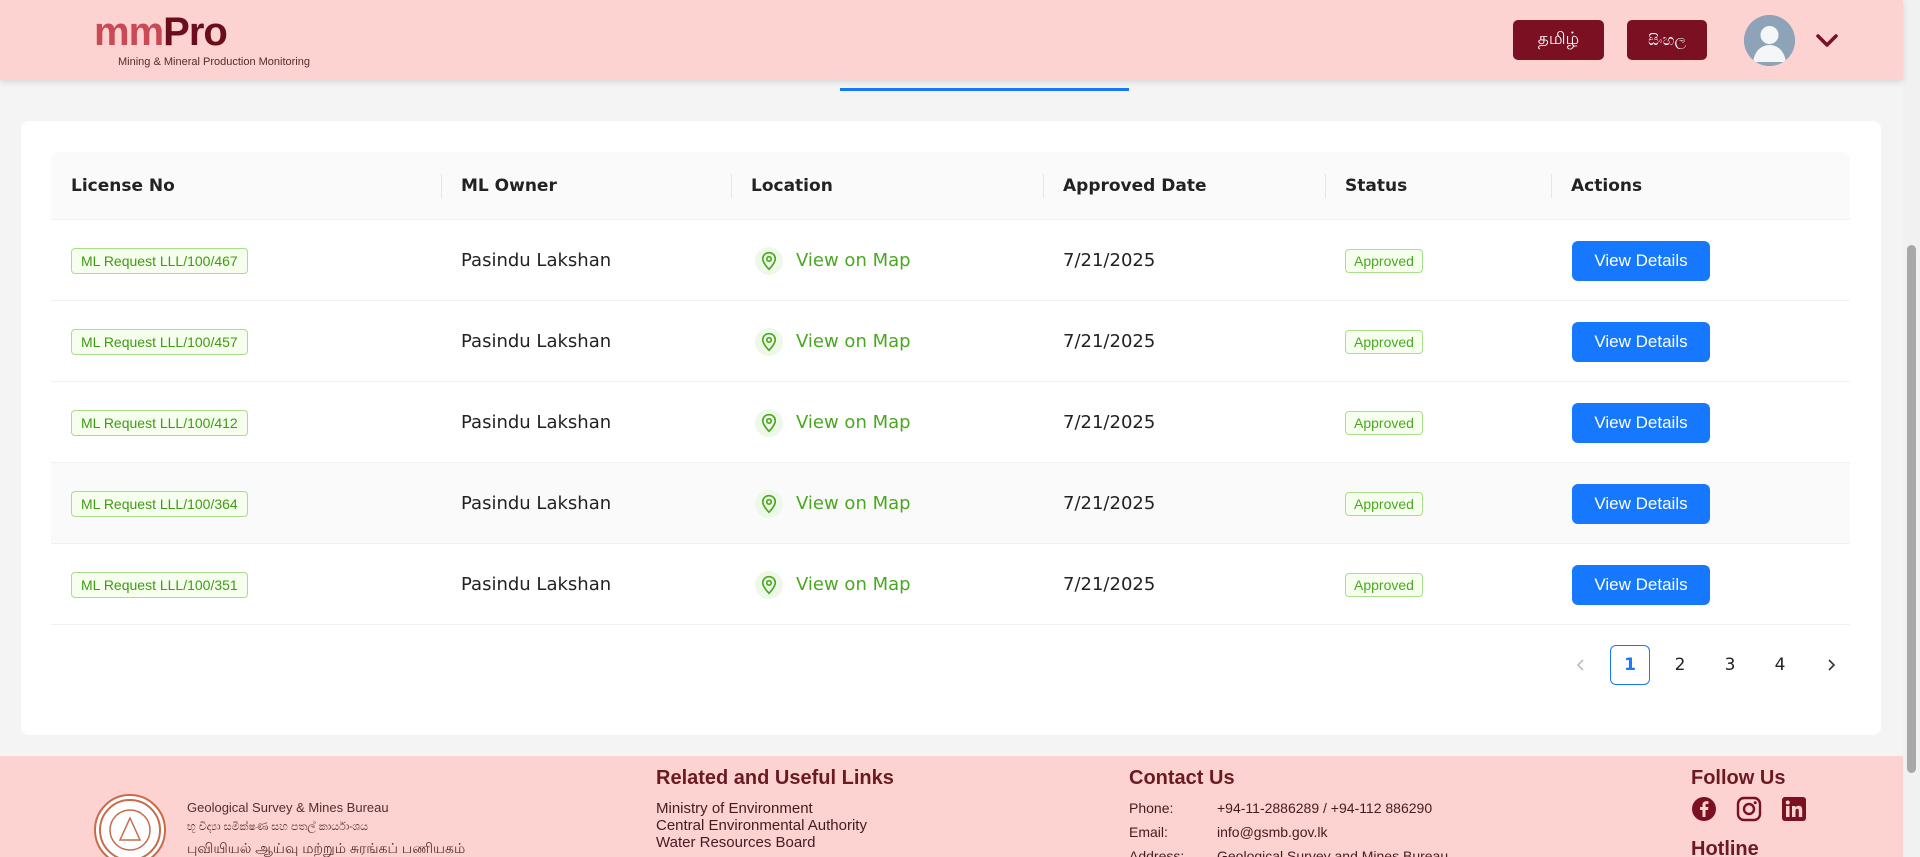 This screenshot has height=857, width=1920. What do you see at coordinates (1630, 665) in the screenshot?
I see `page-1-button: 1` at bounding box center [1630, 665].